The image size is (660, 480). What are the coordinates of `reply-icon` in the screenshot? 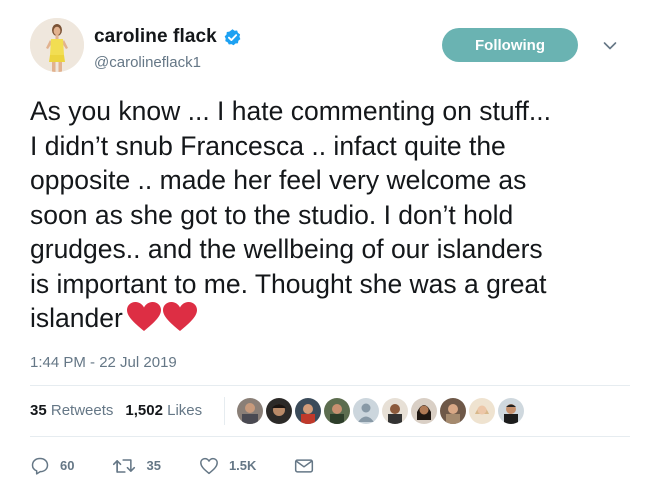 It's located at (40, 466).